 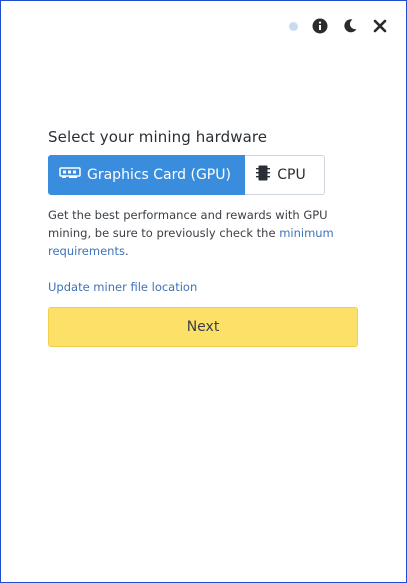 I want to click on cpu-chip-icon, so click(x=263, y=175).